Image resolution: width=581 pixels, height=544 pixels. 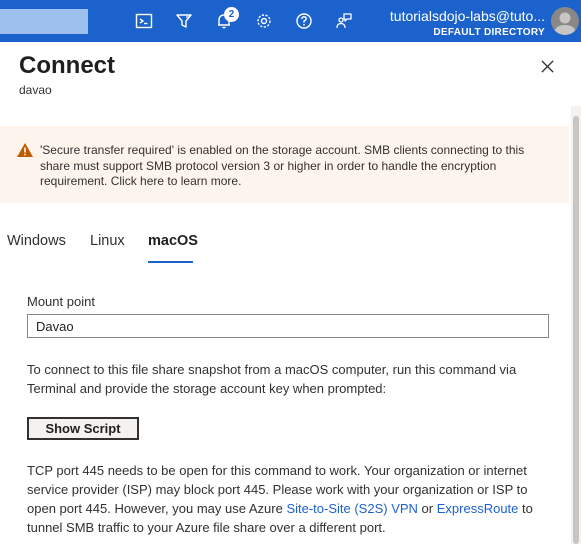 What do you see at coordinates (44, 21) in the screenshot?
I see `search-box` at bounding box center [44, 21].